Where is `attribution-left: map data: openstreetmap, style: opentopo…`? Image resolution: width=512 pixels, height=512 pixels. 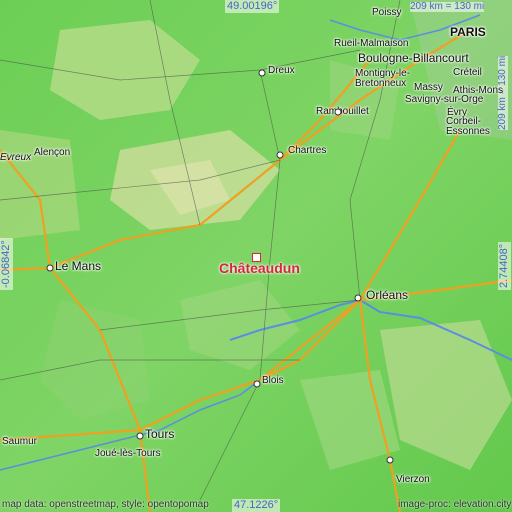 attribution-left: map data: openstreetmap, style: opentopo… is located at coordinates (105, 504).